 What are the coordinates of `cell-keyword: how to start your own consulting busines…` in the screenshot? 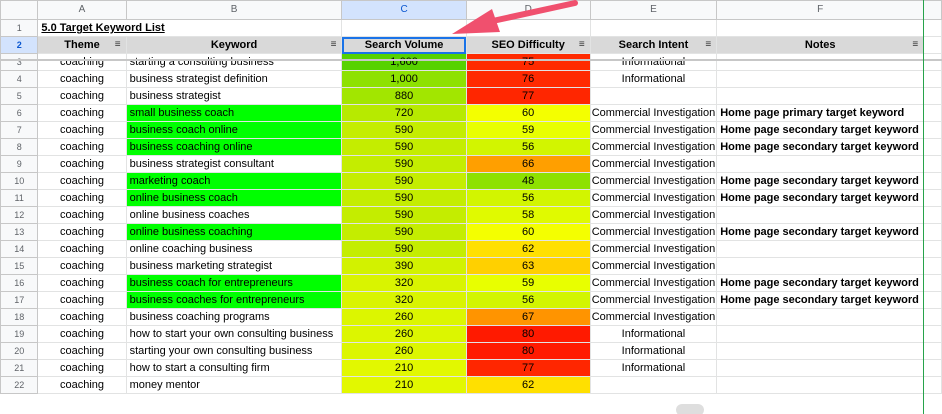 It's located at (234, 334).